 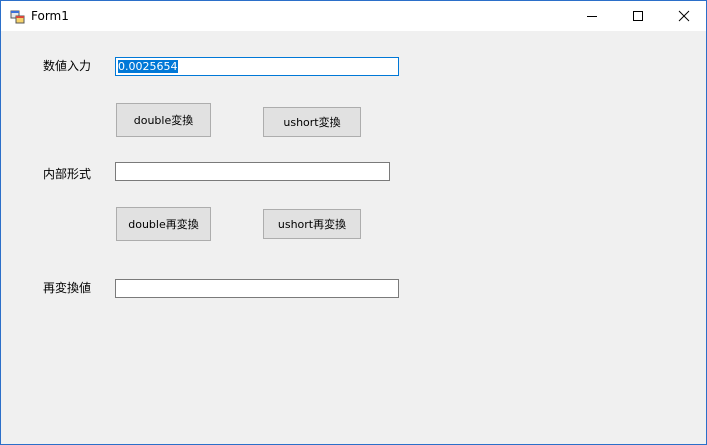 What do you see at coordinates (312, 224) in the screenshot?
I see `ushort-reconvert-button: ushort再変換` at bounding box center [312, 224].